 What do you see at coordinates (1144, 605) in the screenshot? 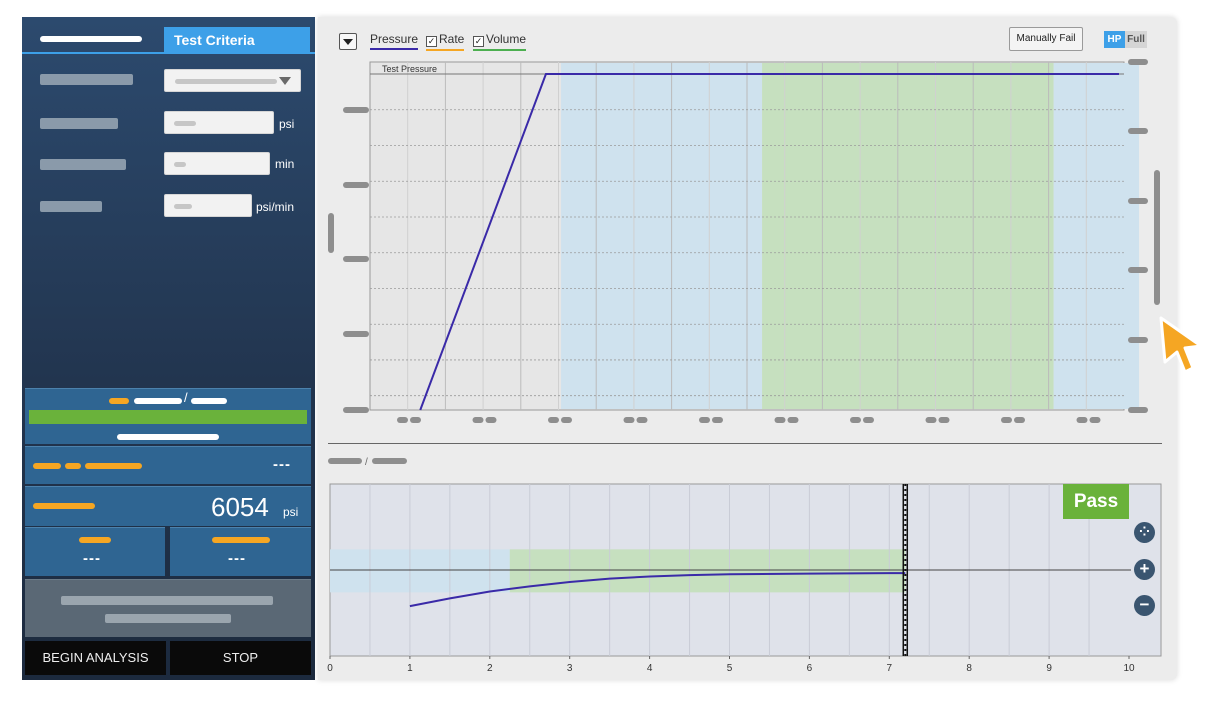
I see `zoom-out-icon: −` at bounding box center [1144, 605].